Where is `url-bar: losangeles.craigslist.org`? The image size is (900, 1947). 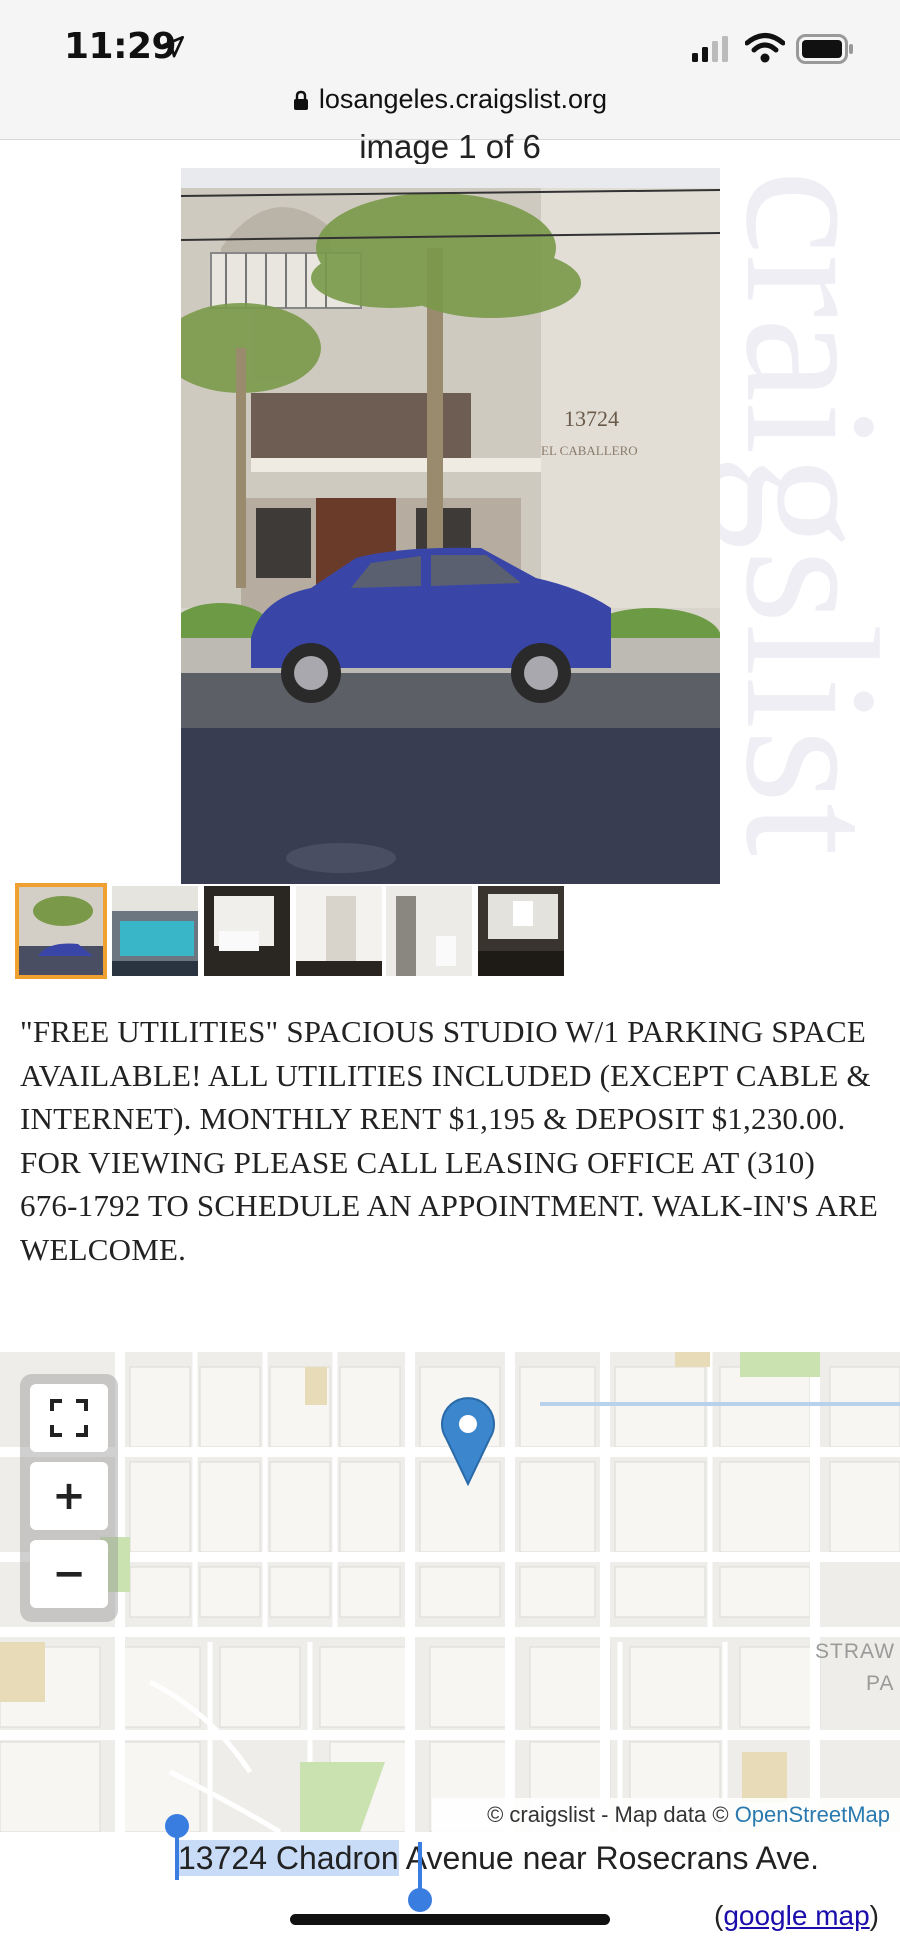
url-bar: losangeles.craigslist.org is located at coordinates (450, 99).